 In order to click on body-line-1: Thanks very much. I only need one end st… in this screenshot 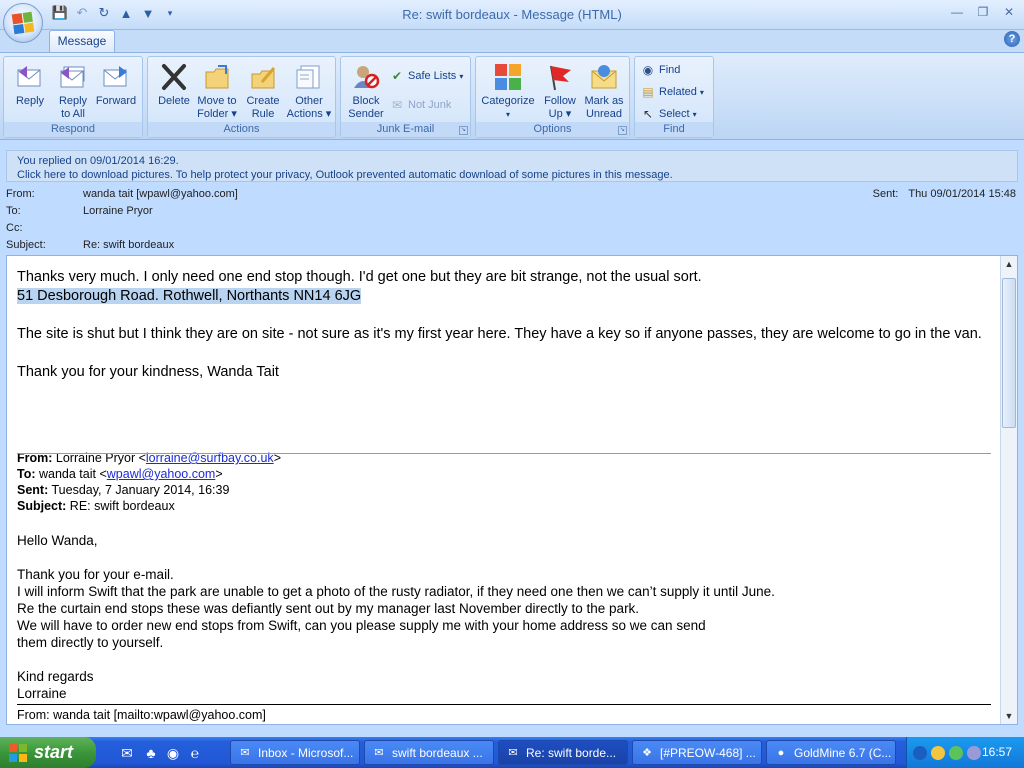, I will do `click(359, 277)`.